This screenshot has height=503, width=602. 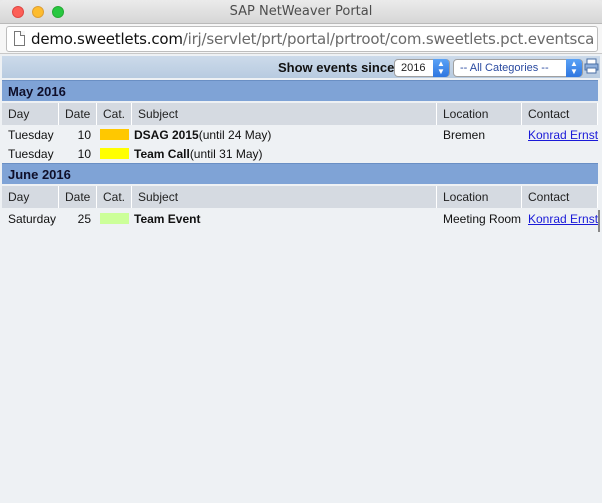 I want to click on event-subject: DSAG 2015(until 24 May), so click(x=202, y=135).